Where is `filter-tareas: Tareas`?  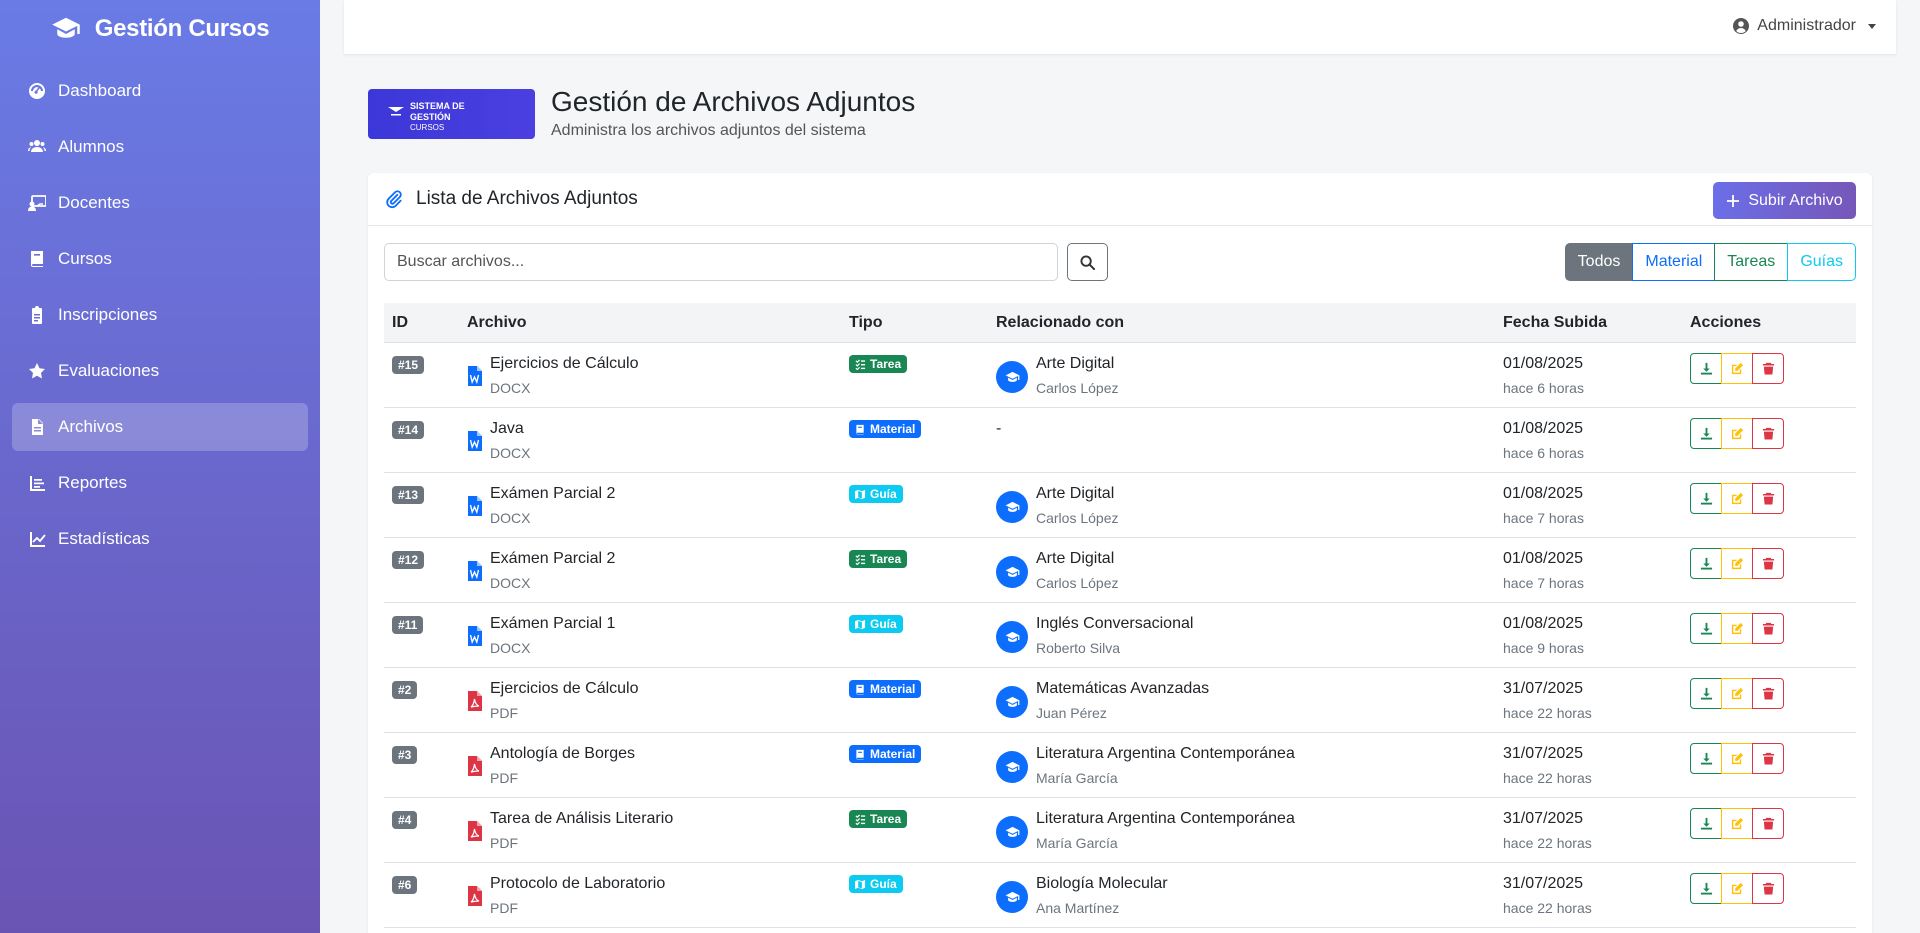
filter-tareas: Tareas is located at coordinates (1751, 262).